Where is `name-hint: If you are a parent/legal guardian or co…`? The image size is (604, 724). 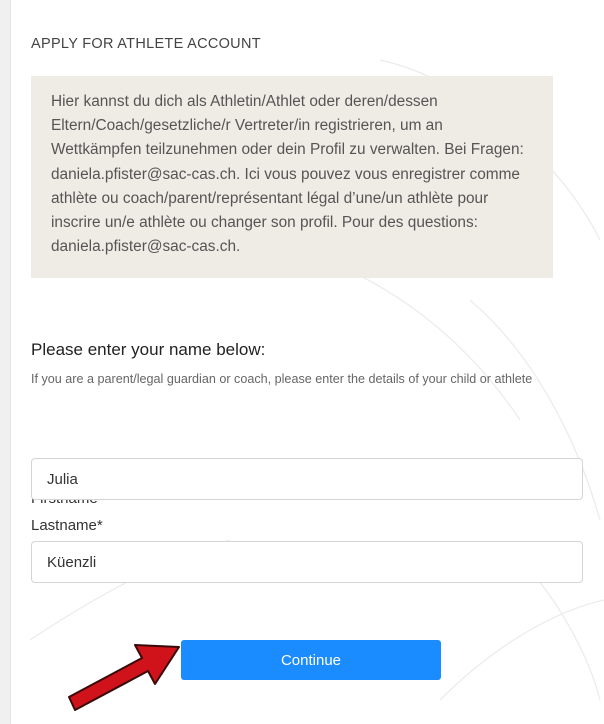
name-hint: If you are a parent/legal guardian or co… is located at coordinates (282, 379).